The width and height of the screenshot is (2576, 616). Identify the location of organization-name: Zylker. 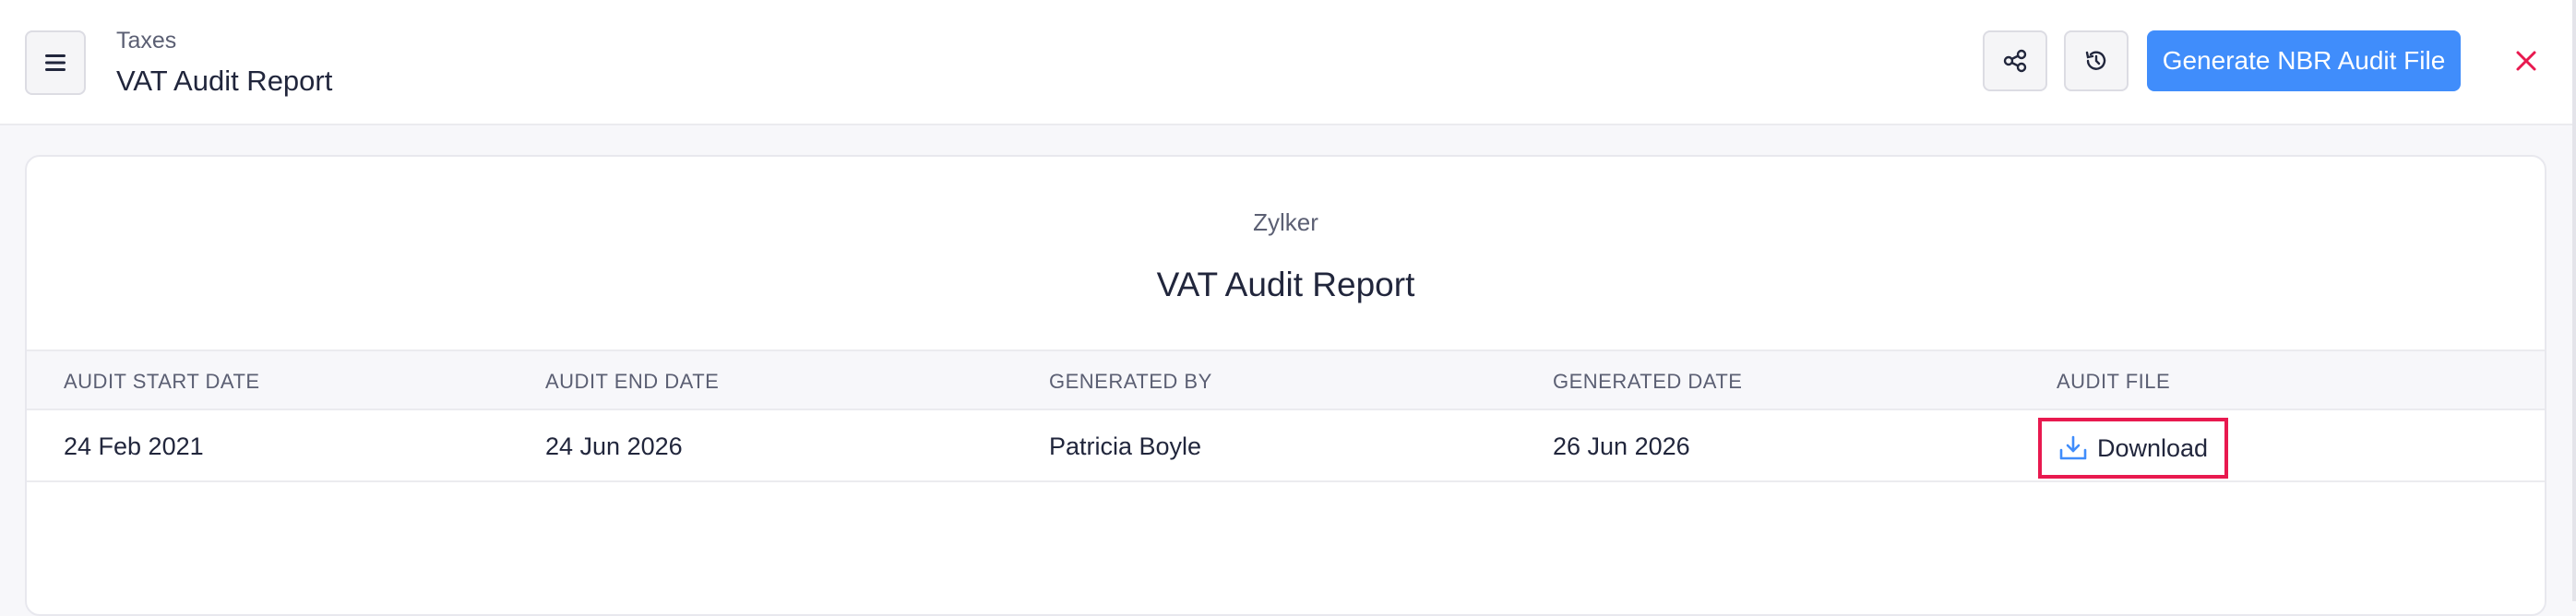
(1286, 222).